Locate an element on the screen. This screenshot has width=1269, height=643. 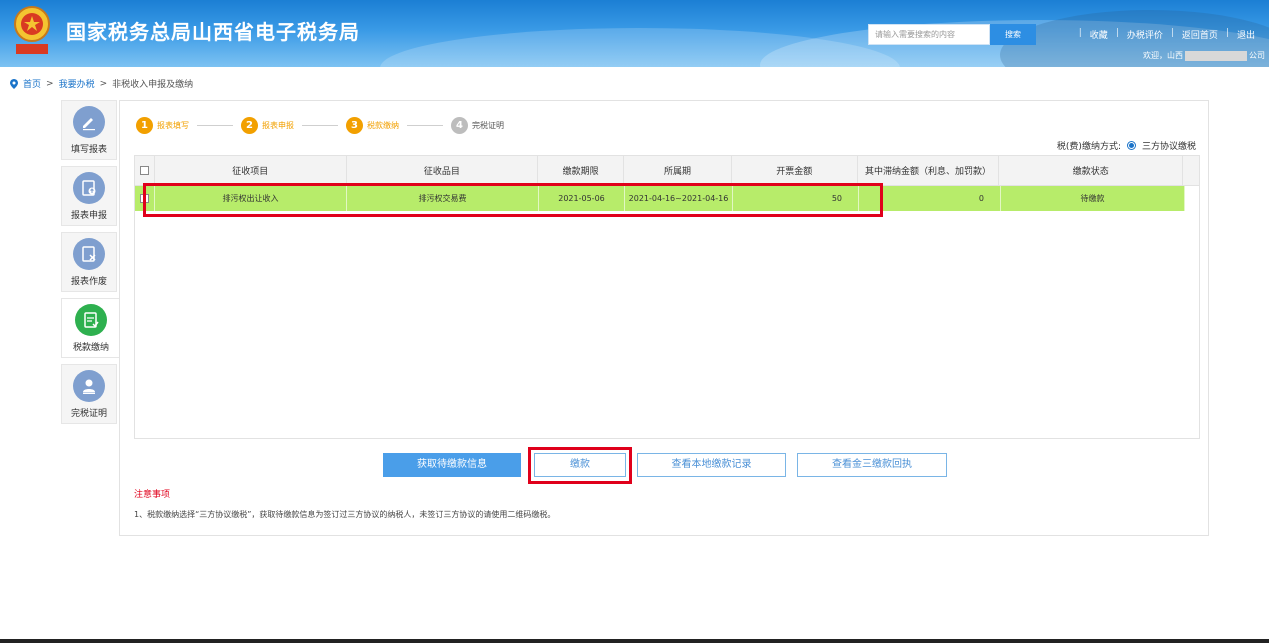
sidebar-item-label: 报表申报 is located at coordinates (88, 216).